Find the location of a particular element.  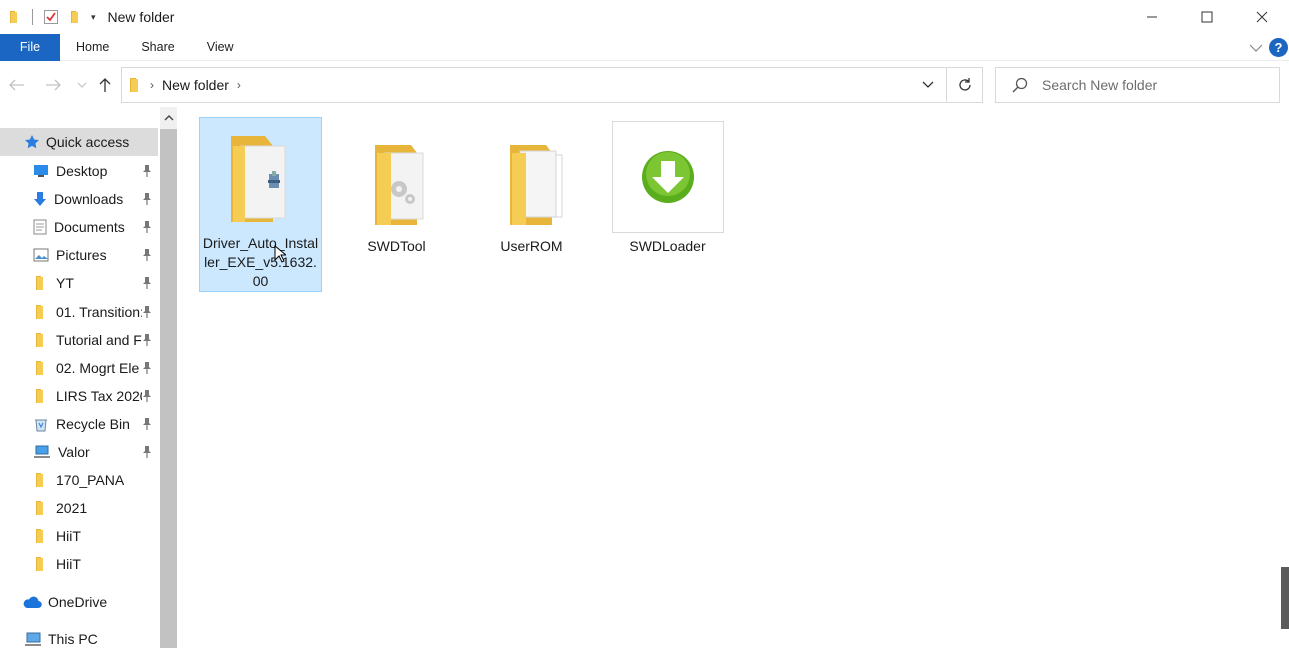

tab-view: View is located at coordinates (220, 47).